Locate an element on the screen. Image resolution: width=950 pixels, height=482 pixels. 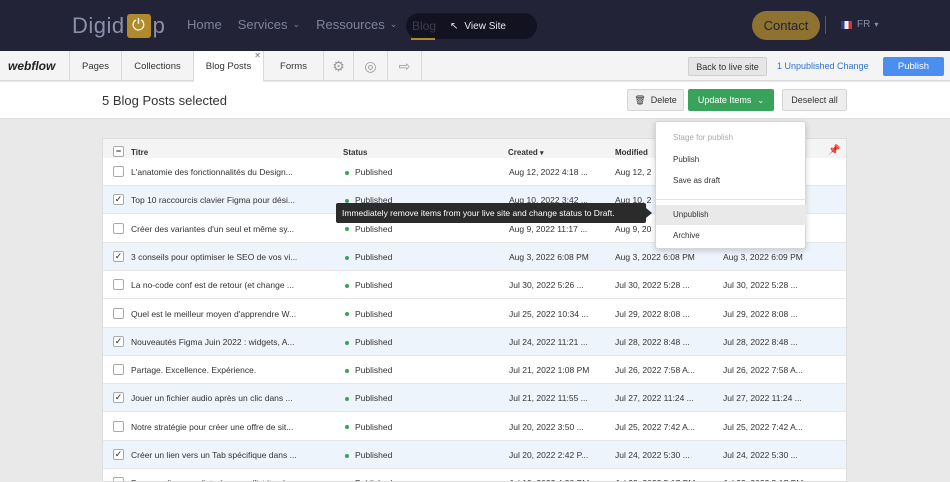
cell-modified: Aug 9, 20 is located at coordinates (633, 228).